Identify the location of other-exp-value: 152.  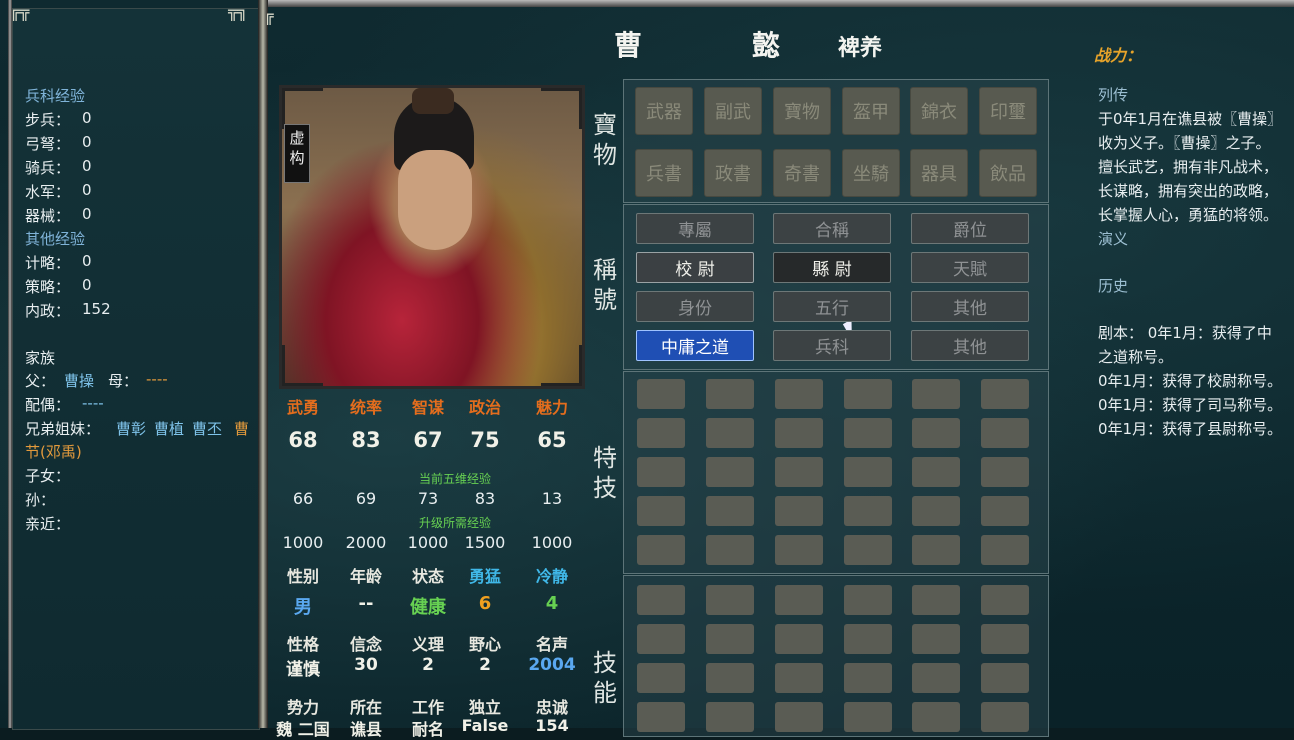
(96, 309).